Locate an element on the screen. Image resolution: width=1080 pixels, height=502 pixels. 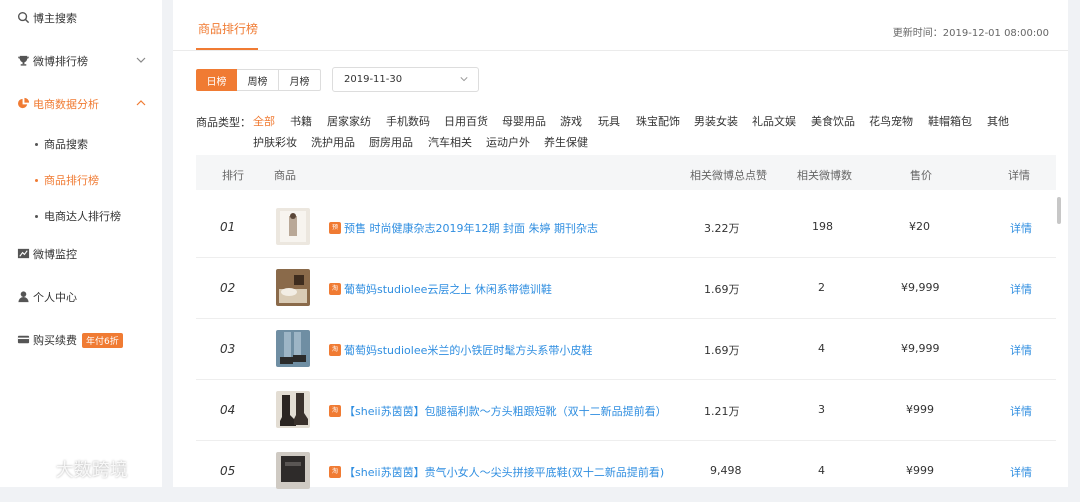
trophy-icon is located at coordinates (23, 60).